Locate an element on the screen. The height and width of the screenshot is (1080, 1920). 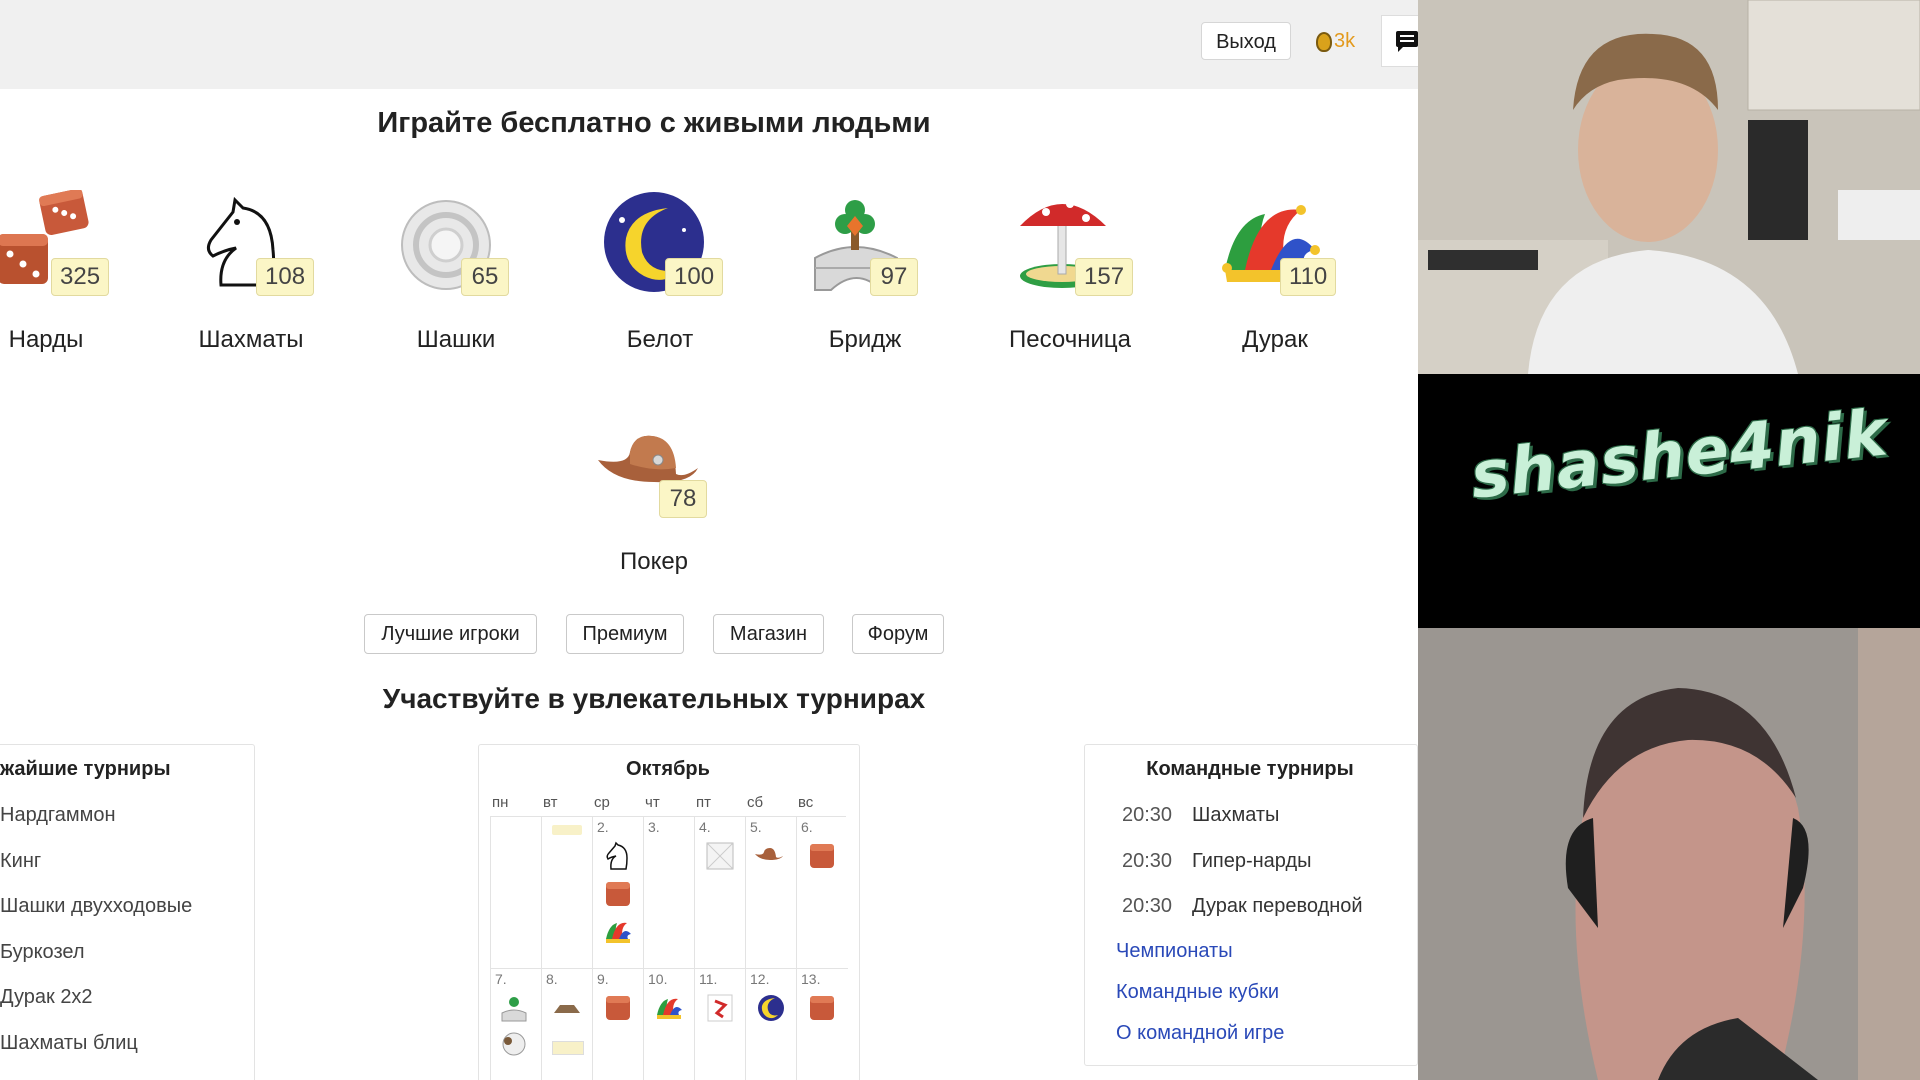
calendar-day: 6. is located at coordinates (822, 893).